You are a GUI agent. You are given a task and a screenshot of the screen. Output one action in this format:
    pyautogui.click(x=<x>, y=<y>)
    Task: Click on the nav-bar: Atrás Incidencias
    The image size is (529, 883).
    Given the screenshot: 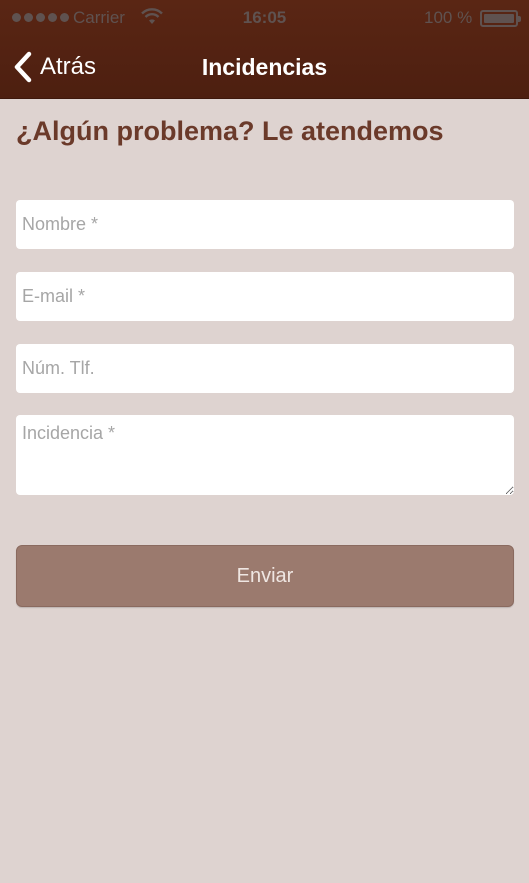 What is the action you would take?
    pyautogui.click(x=264, y=67)
    